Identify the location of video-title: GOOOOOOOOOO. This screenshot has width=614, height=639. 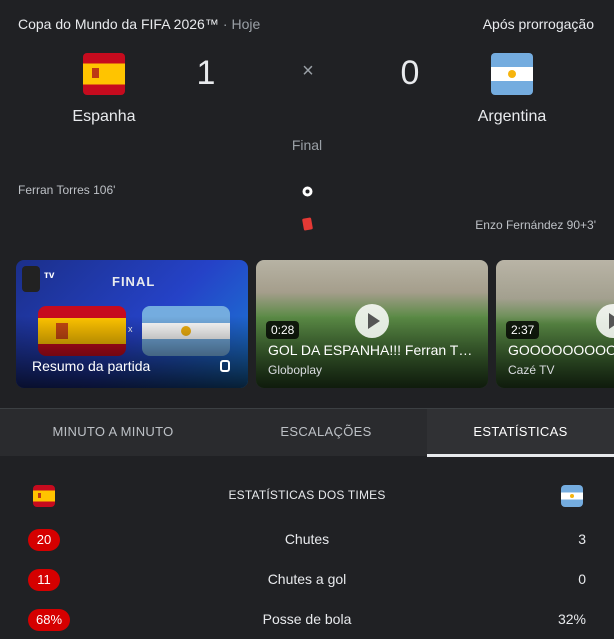
(561, 350).